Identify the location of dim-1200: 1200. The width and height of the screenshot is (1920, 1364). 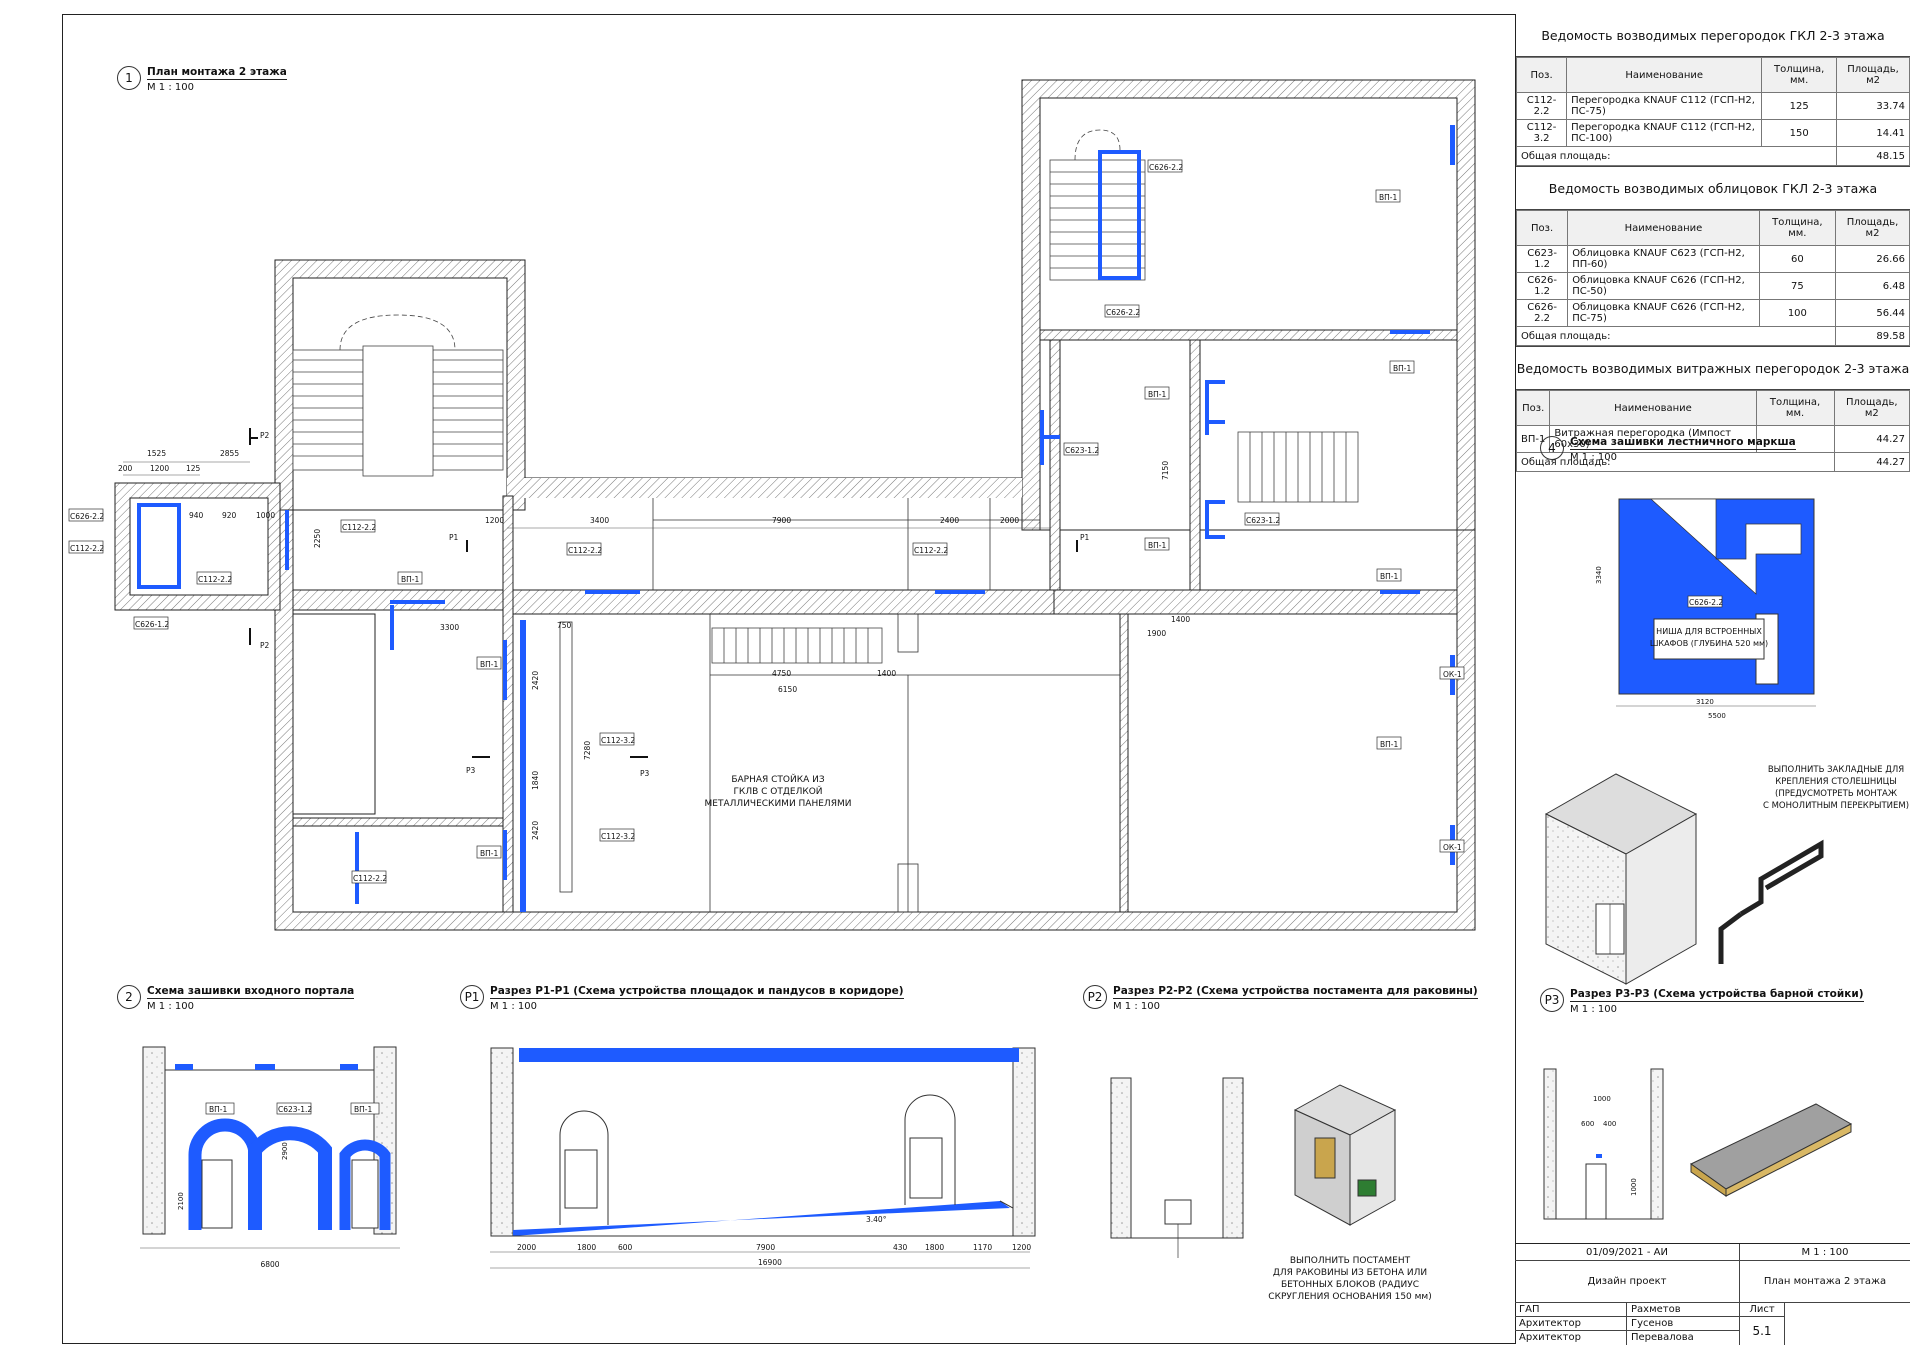
(494, 520).